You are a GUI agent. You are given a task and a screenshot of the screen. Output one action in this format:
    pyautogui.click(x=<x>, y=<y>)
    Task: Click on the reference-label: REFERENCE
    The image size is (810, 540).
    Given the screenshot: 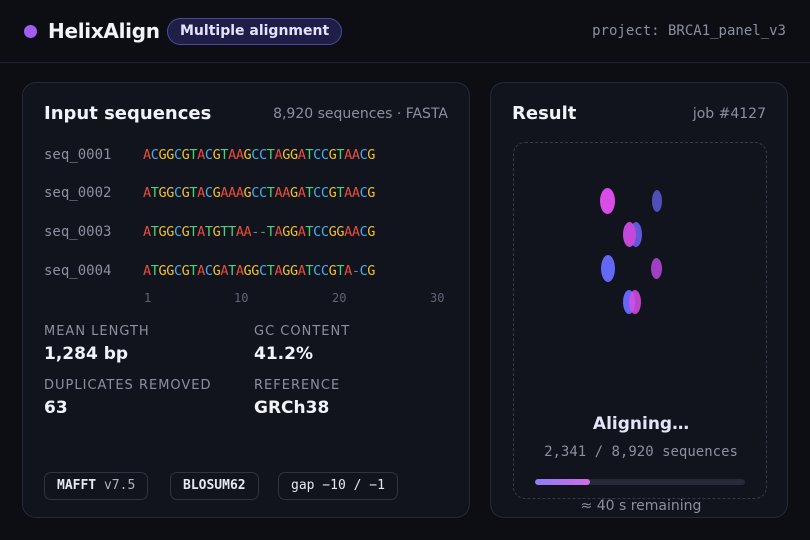 What is the action you would take?
    pyautogui.click(x=297, y=385)
    